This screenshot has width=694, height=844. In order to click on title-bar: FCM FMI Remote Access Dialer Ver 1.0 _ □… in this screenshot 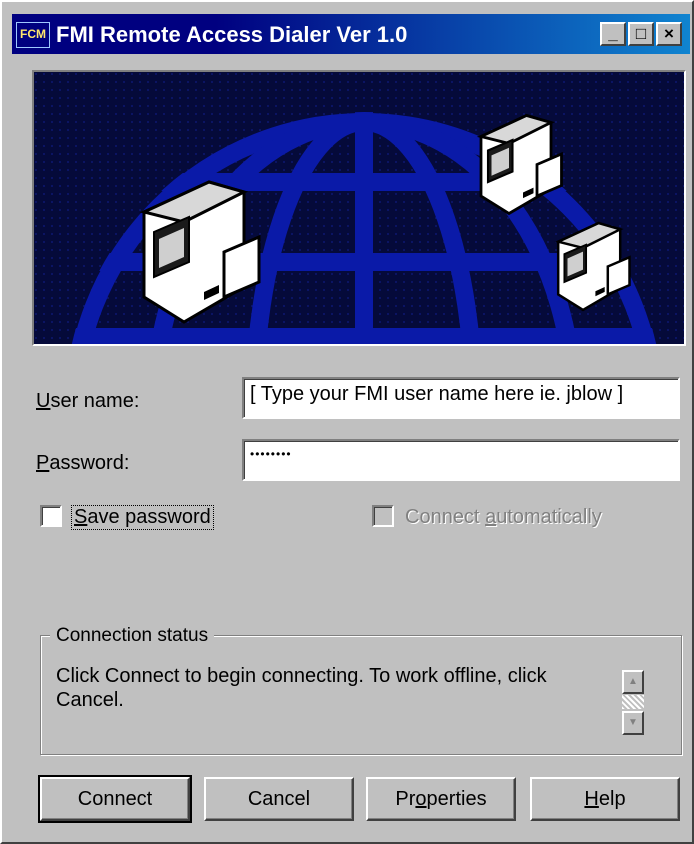, I will do `click(351, 34)`.